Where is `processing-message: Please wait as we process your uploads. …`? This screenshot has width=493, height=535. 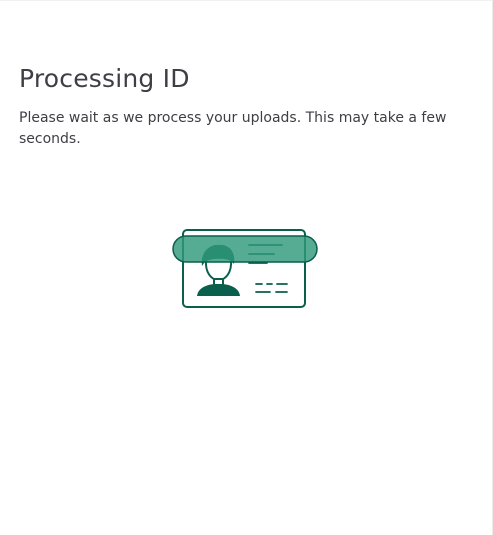
processing-message: Please wait as we process your uploads. … is located at coordinates (233, 128).